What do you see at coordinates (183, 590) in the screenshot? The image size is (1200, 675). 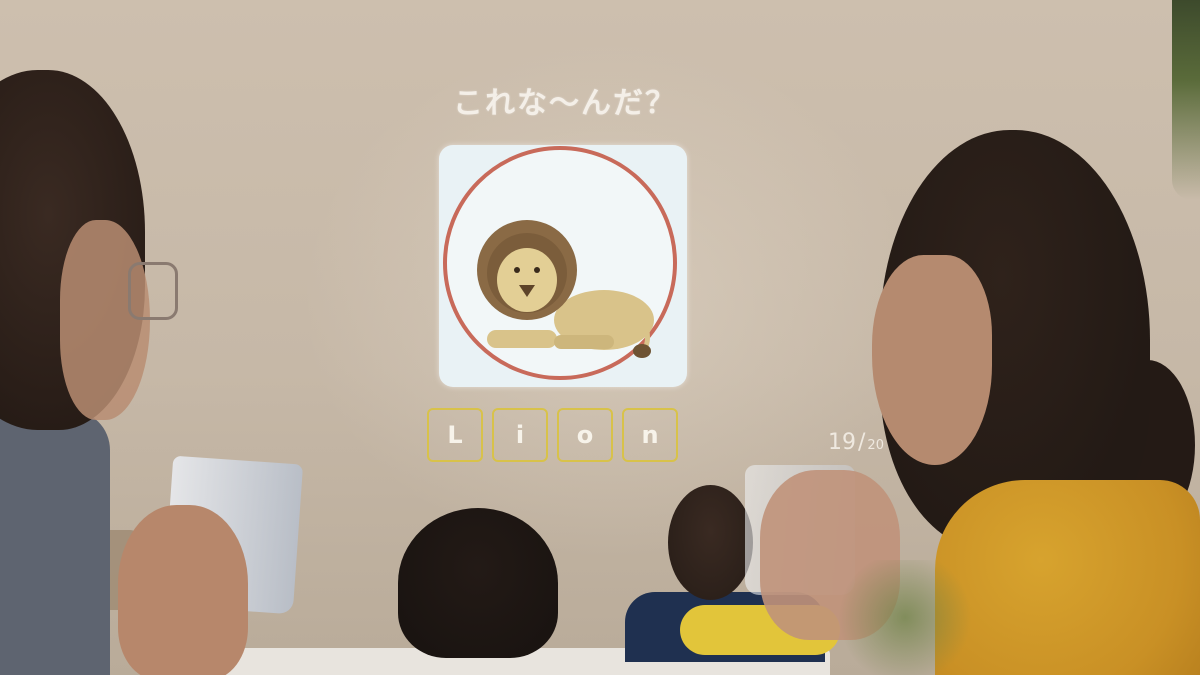 I see `man-hand` at bounding box center [183, 590].